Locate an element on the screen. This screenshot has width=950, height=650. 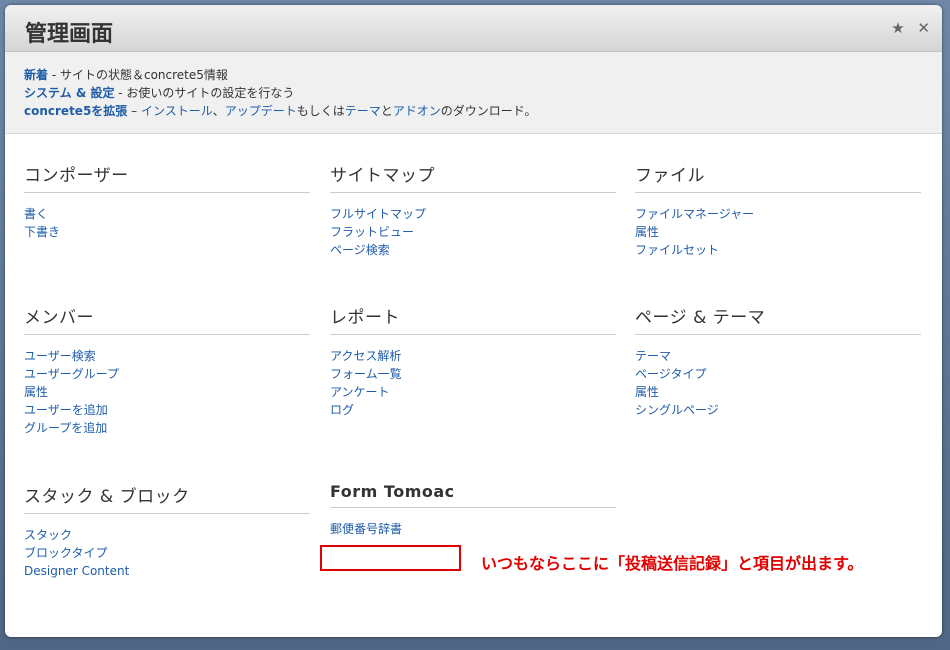
composer-write-link: 書く is located at coordinates (36, 214).